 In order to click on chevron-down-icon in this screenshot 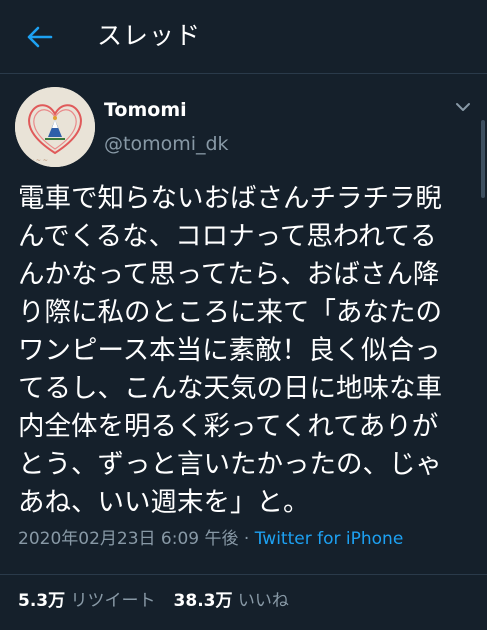, I will do `click(463, 107)`.